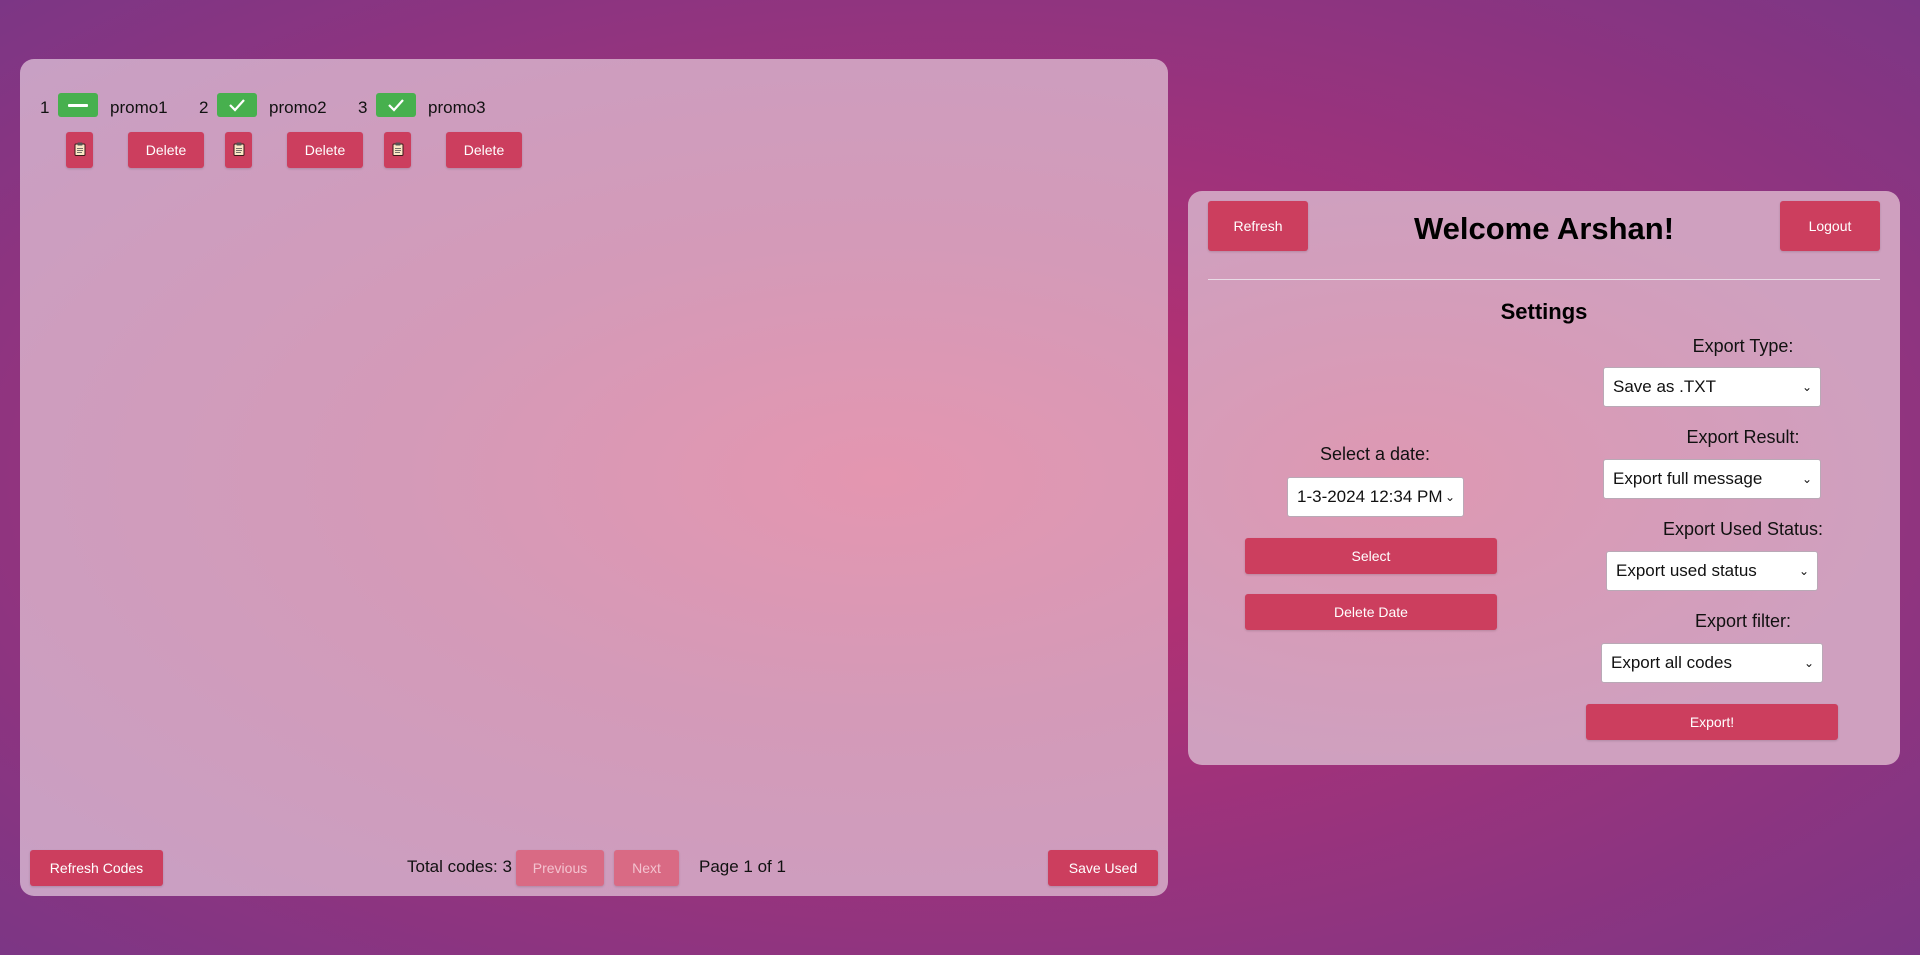  I want to click on export-result-select: Export full message ⌄, so click(1712, 479).